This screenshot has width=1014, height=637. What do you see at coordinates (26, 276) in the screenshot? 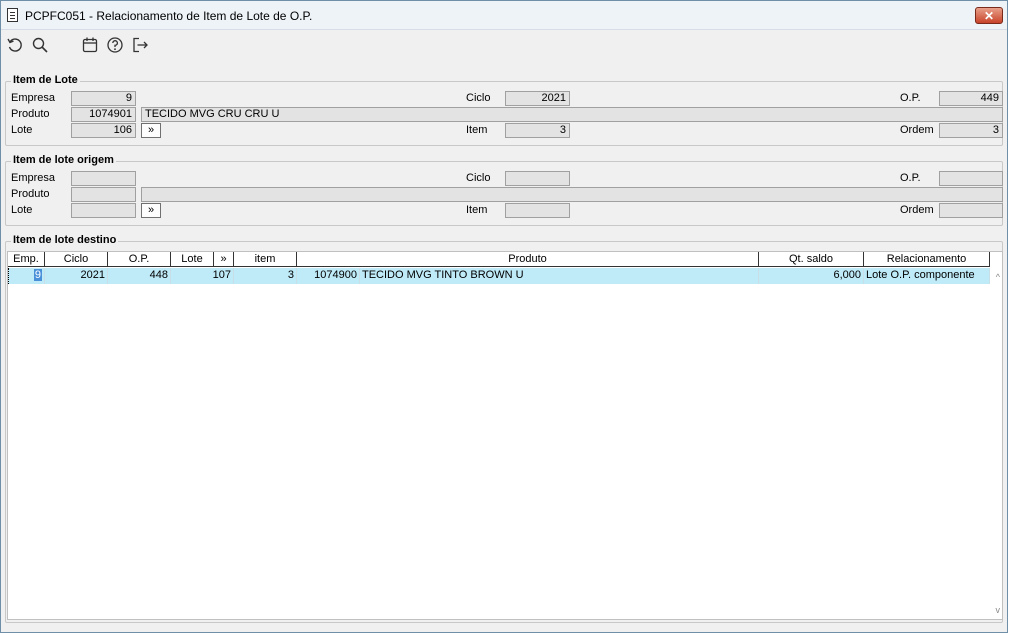
I see `cell-emp: 9` at bounding box center [26, 276].